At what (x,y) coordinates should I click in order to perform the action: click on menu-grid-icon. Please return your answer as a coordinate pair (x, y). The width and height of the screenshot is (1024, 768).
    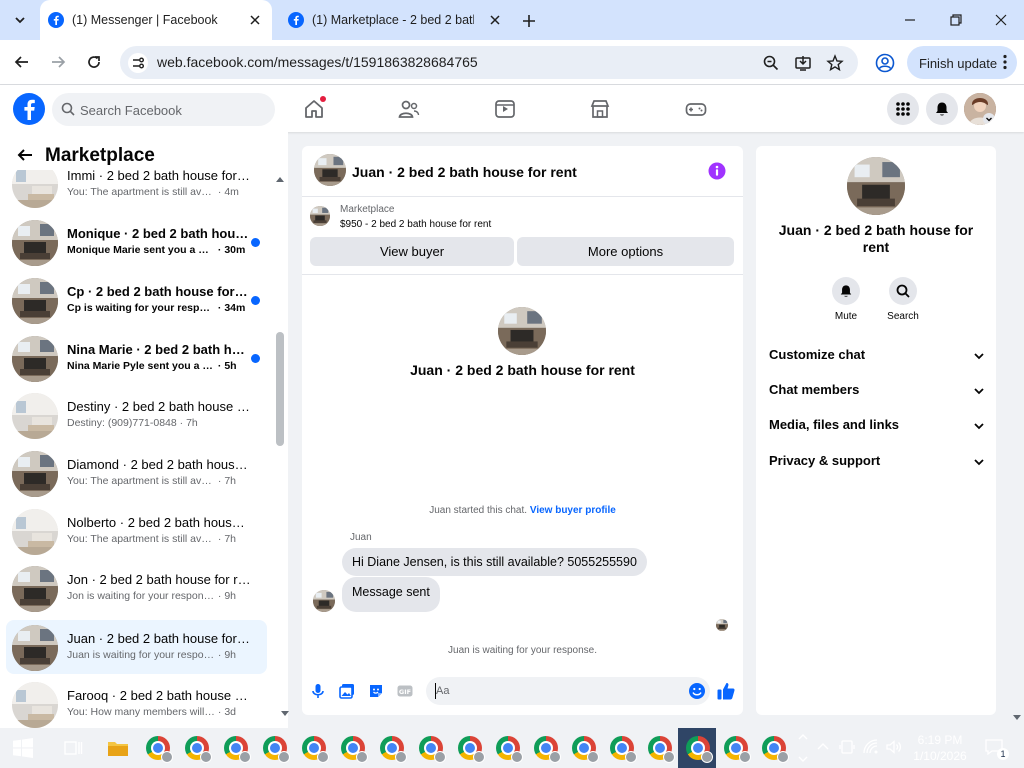
    Looking at the image, I should click on (903, 109).